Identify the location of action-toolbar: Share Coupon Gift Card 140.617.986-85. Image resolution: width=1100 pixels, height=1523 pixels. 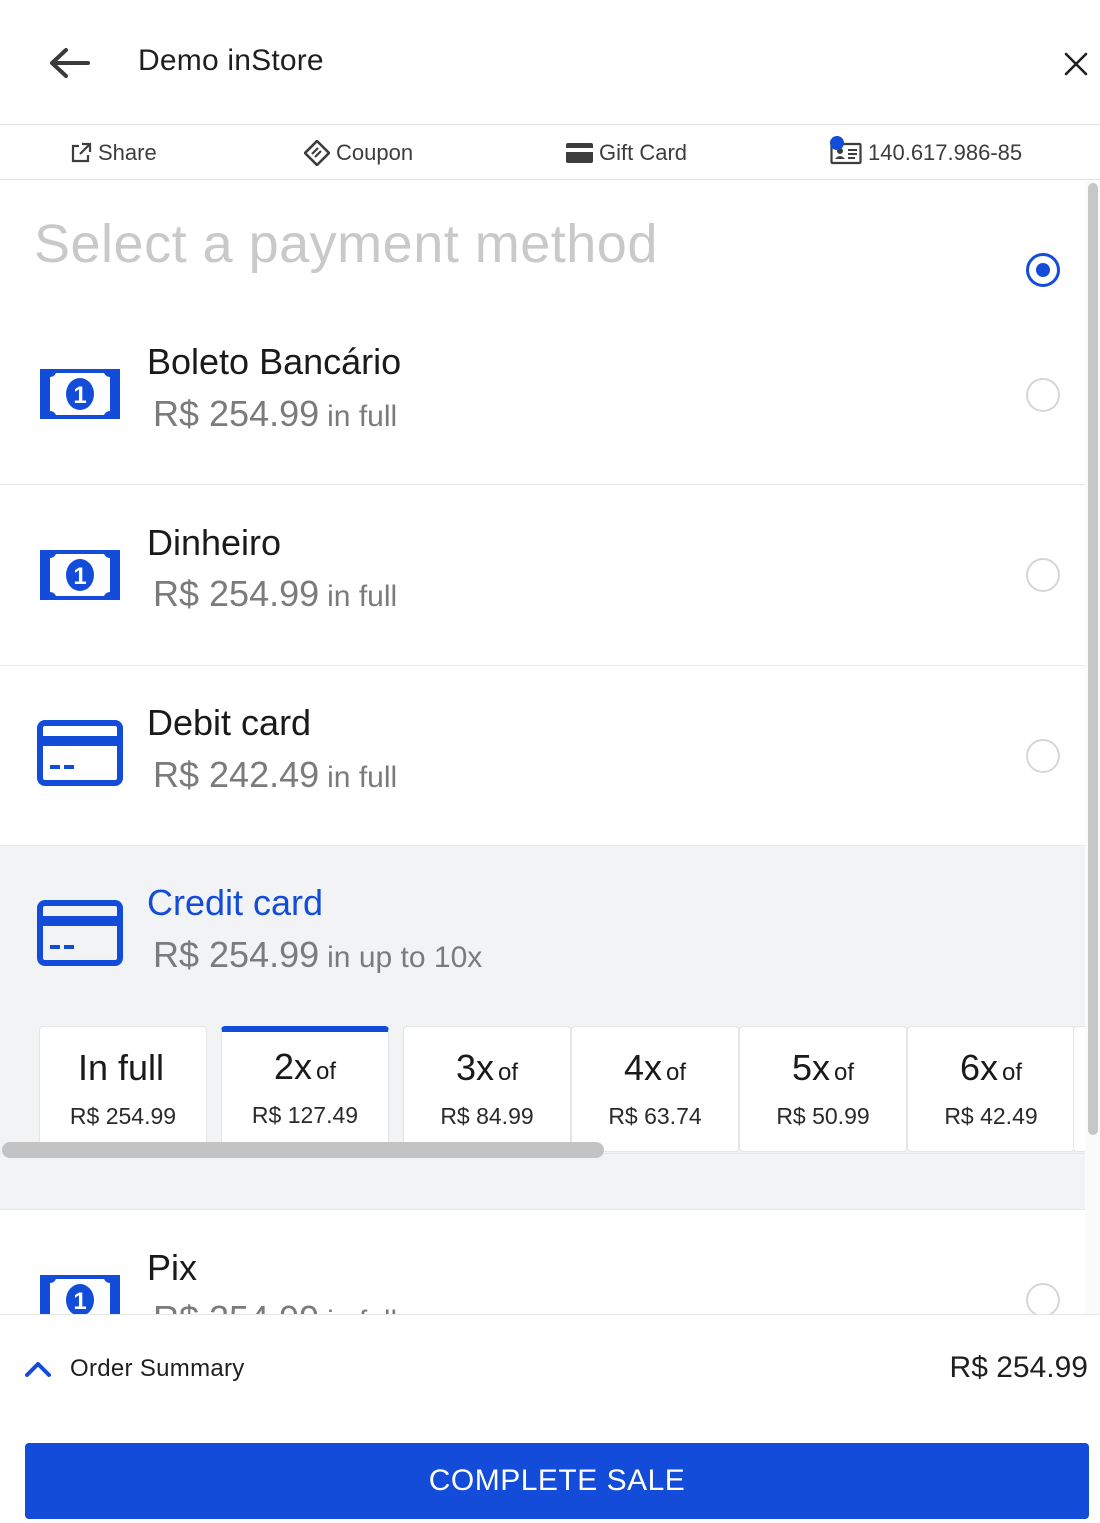
(550, 153).